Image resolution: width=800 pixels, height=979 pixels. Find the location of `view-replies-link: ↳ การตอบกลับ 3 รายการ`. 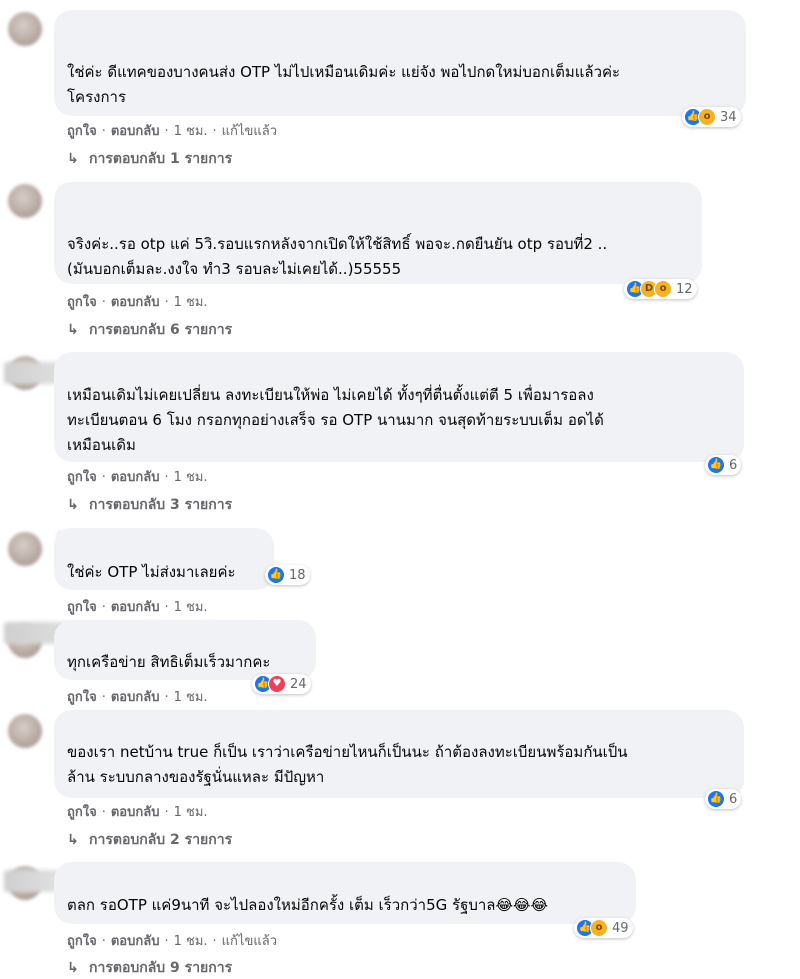

view-replies-link: ↳ การตอบกลับ 3 รายการ is located at coordinates (149, 505).